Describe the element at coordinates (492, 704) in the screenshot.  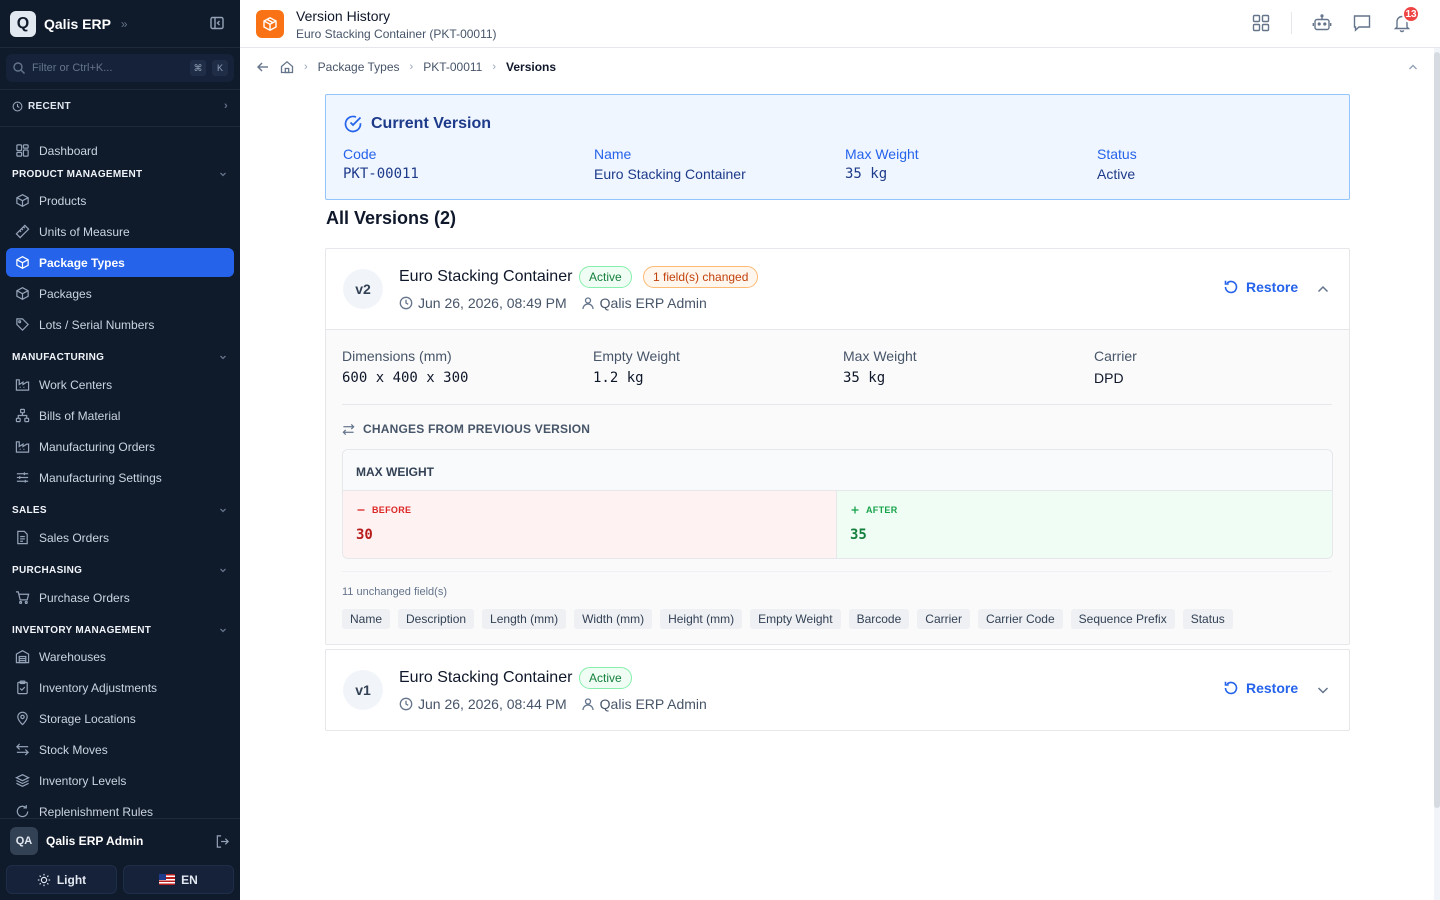
I see `version-date: Jun 26, 2026, 08:44 PM` at that location.